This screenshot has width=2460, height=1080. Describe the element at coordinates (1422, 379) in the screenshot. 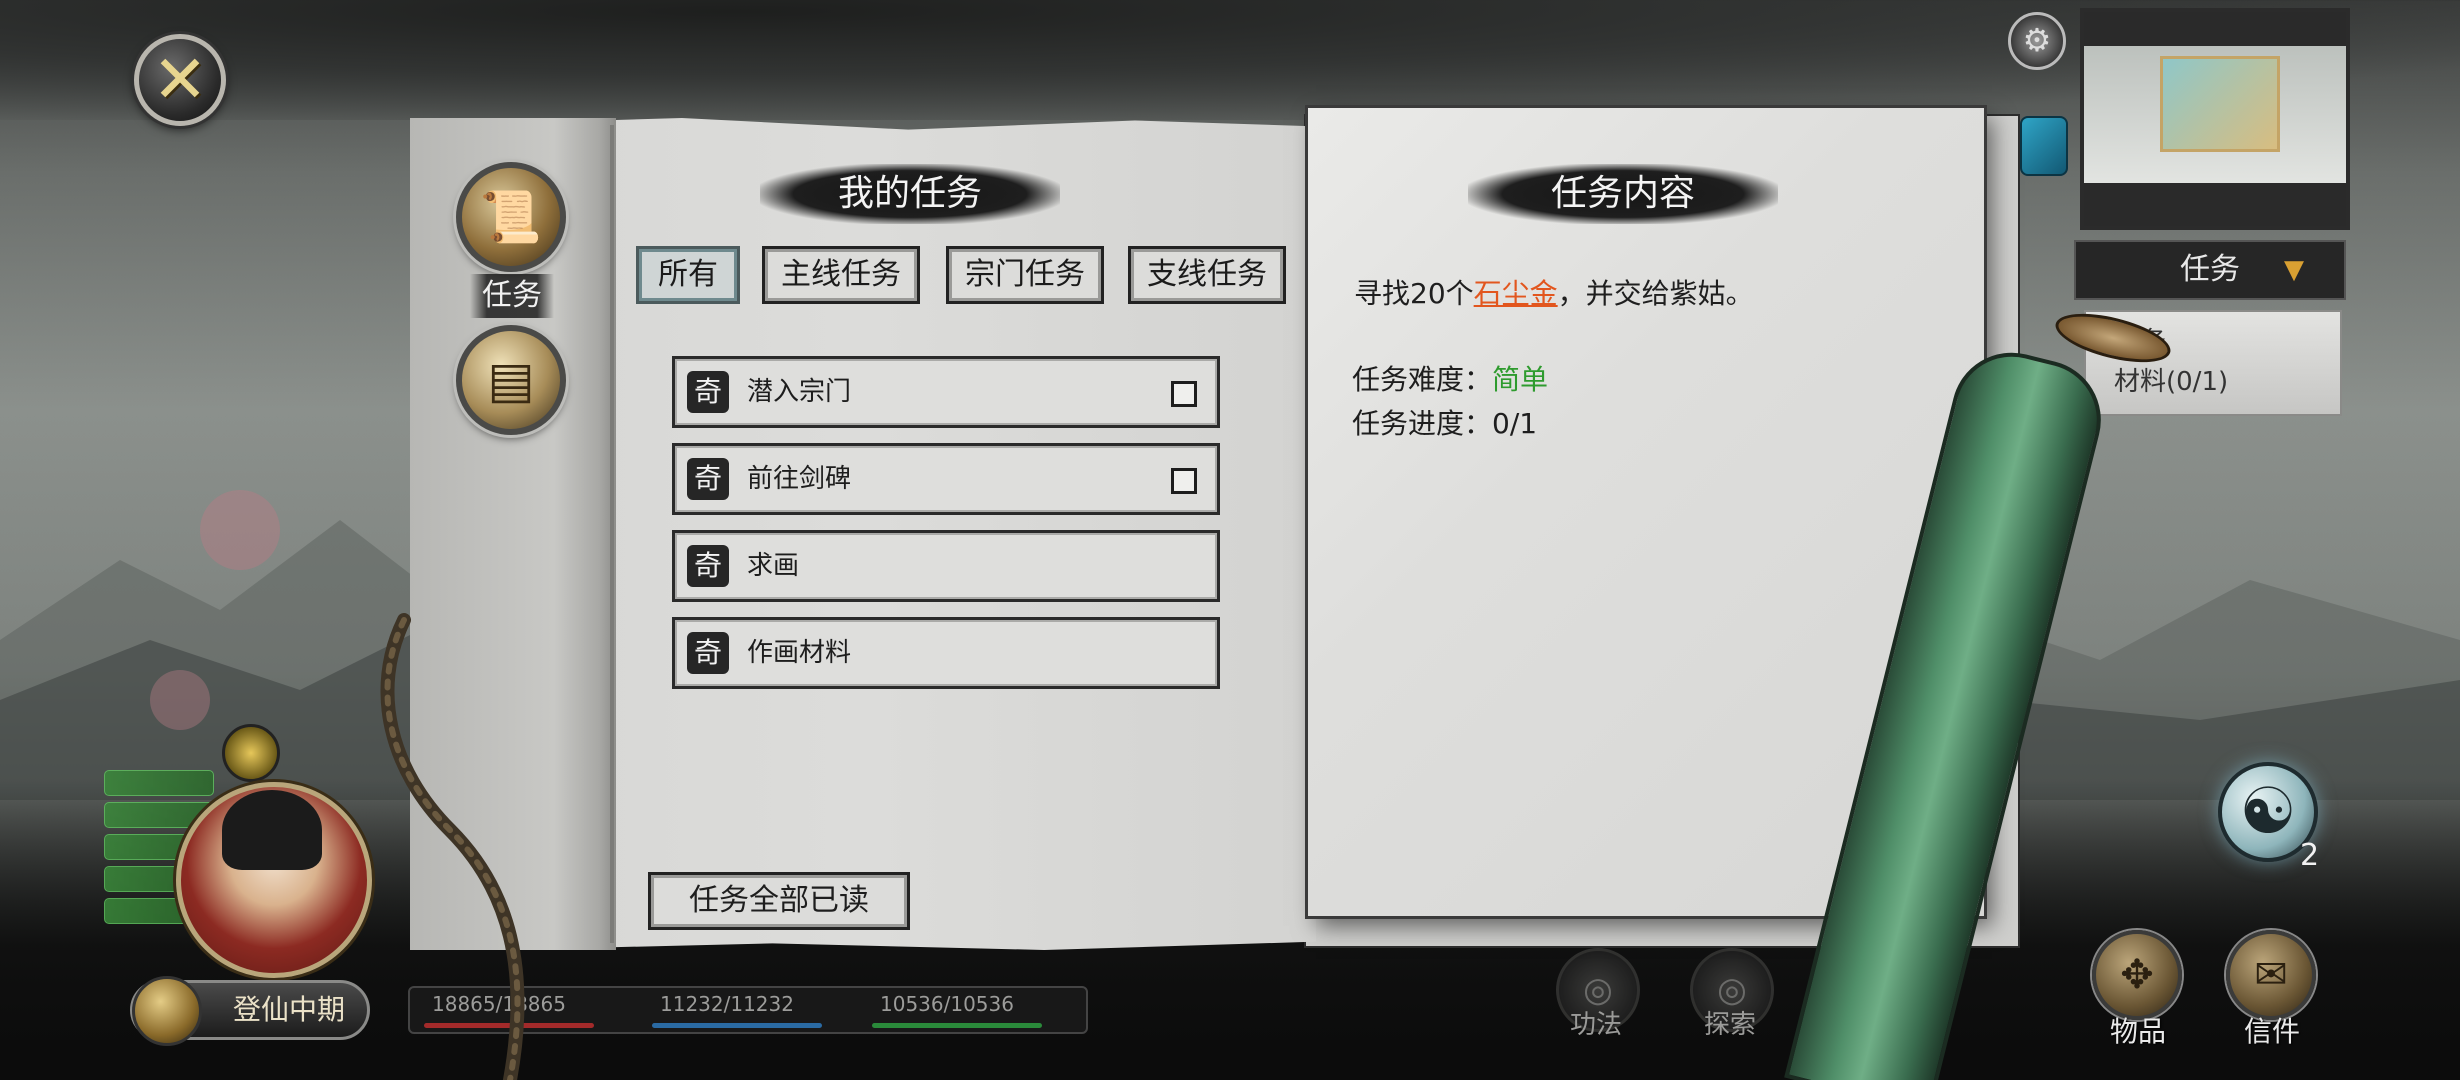

I see `difficulty-label: 任务难度：` at that location.